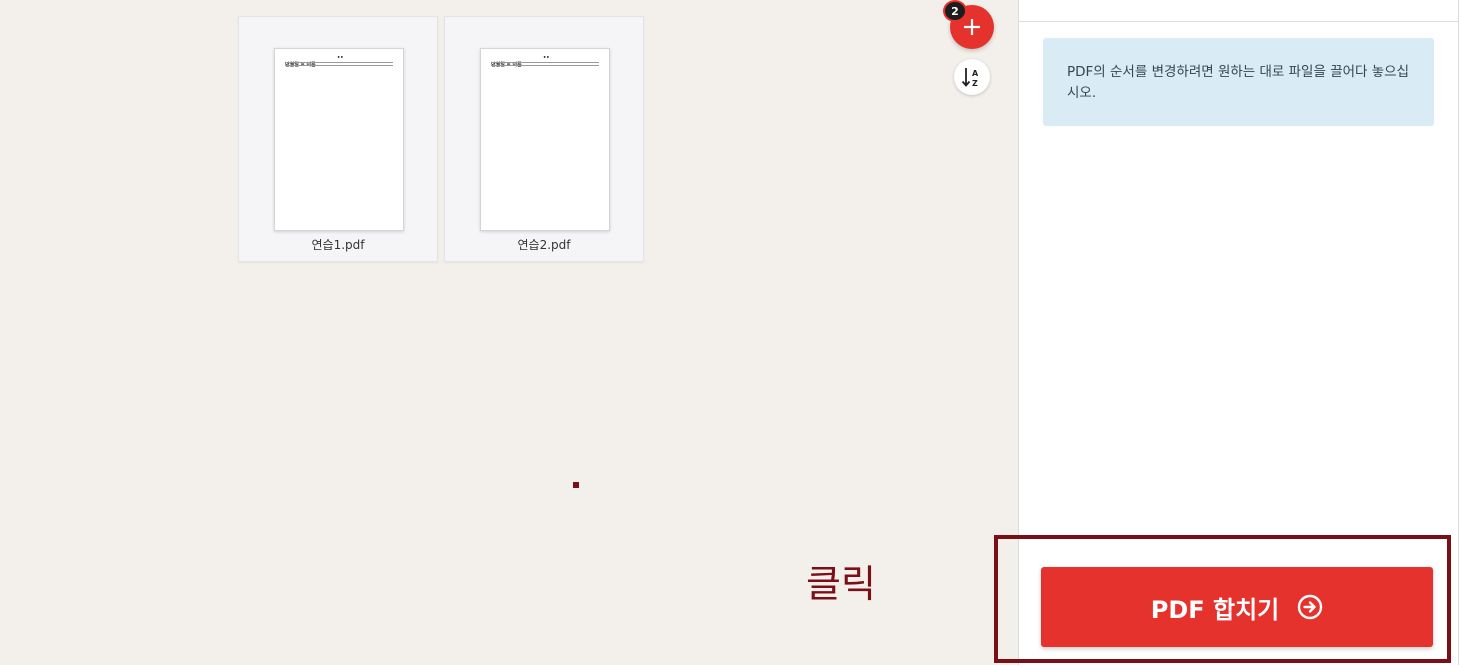 This screenshot has height=665, width=1462. What do you see at coordinates (1310, 607) in the screenshot?
I see `arrow-right-circle-icon` at bounding box center [1310, 607].